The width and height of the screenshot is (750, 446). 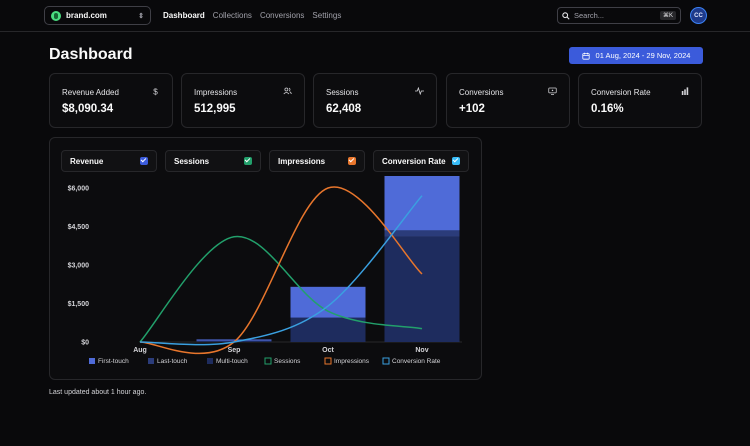 What do you see at coordinates (232, 15) in the screenshot?
I see `nav-collections: Collections` at bounding box center [232, 15].